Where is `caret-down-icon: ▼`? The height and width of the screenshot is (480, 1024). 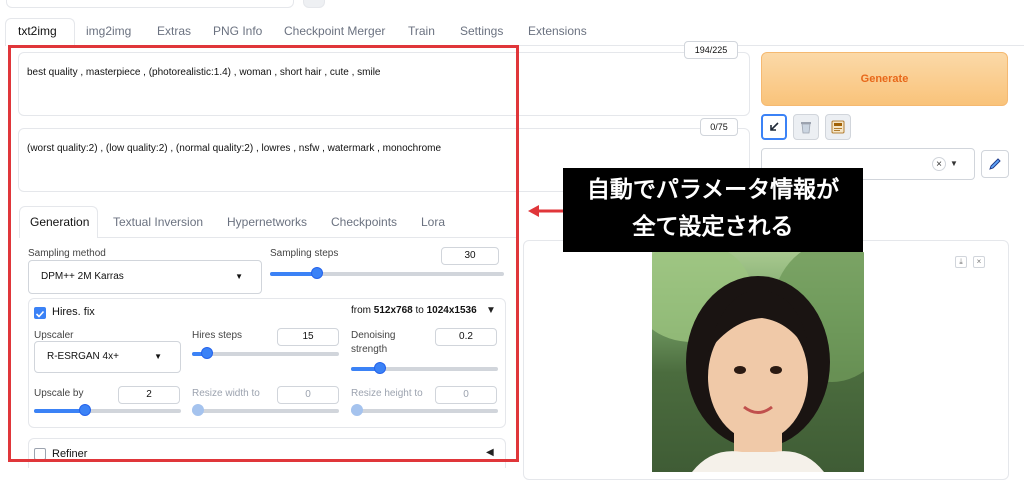 caret-down-icon: ▼ is located at coordinates (954, 163).